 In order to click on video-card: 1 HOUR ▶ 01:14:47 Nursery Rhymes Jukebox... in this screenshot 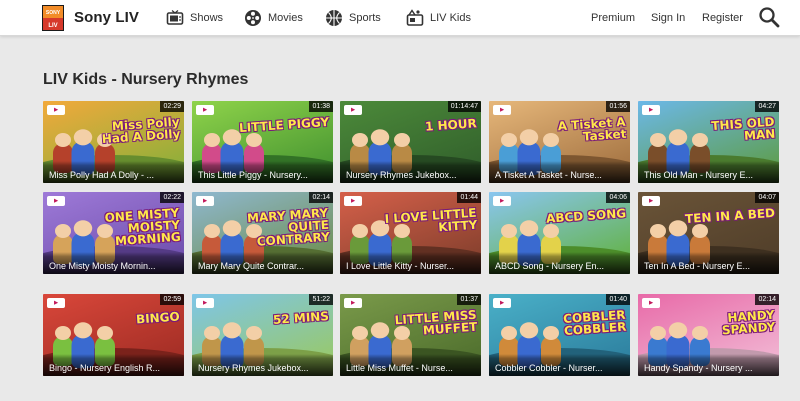, I will do `click(410, 142)`.